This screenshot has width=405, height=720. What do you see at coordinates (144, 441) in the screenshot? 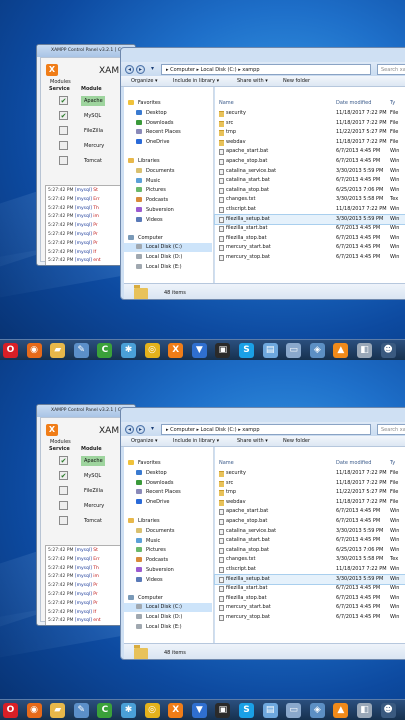
I see `toolbar-organize-button: Organize ▾` at bounding box center [144, 441].